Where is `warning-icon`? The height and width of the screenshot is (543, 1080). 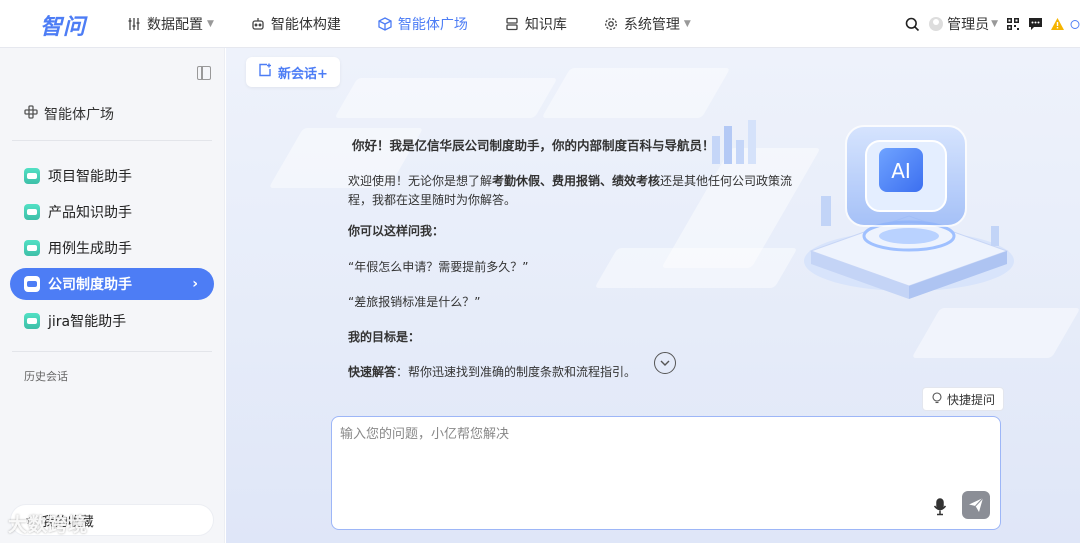
warning-icon is located at coordinates (1057, 24).